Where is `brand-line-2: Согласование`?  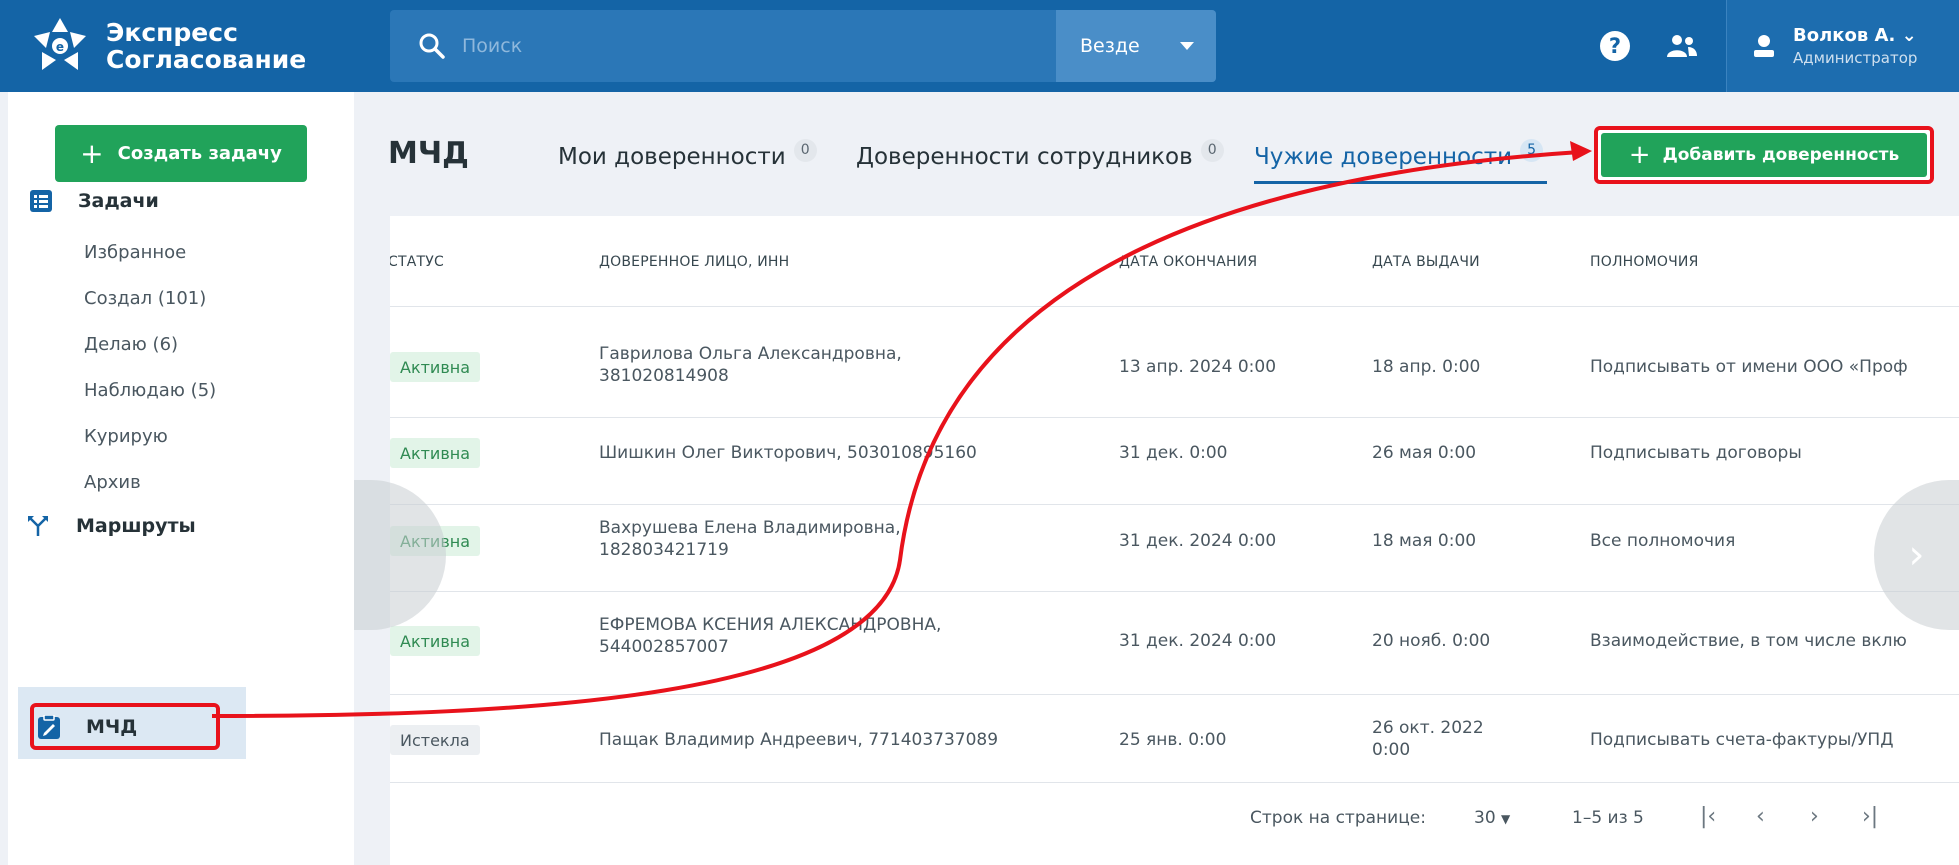 brand-line-2: Согласование is located at coordinates (206, 59).